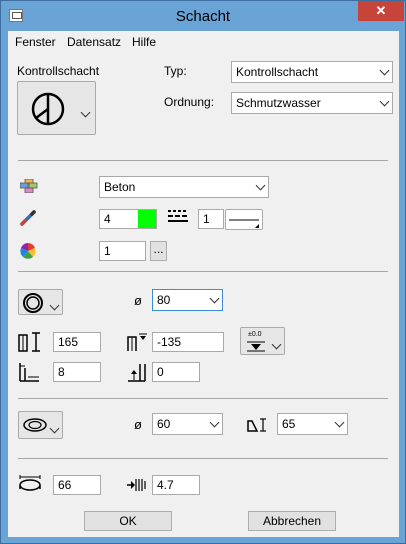 The height and width of the screenshot is (544, 406). Describe the element at coordinates (28, 251) in the screenshot. I see `color-wheel-icon` at that location.